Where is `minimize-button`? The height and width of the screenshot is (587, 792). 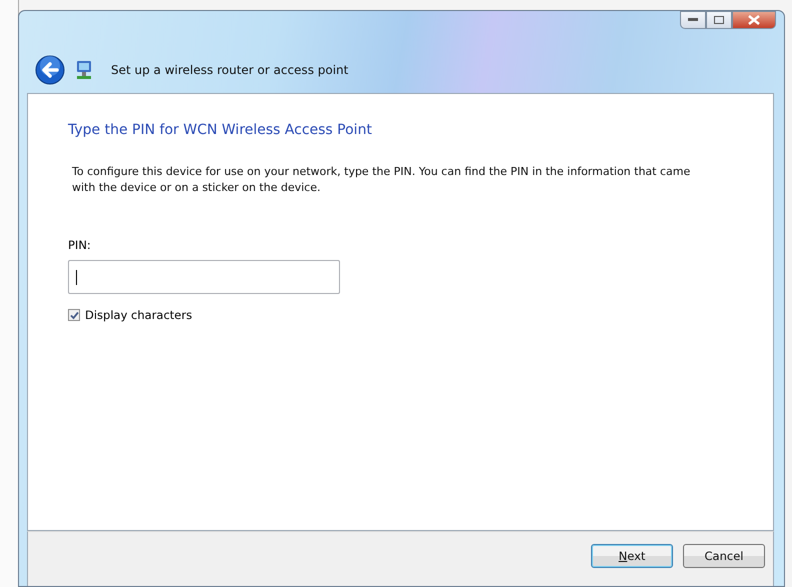 minimize-button is located at coordinates (693, 20).